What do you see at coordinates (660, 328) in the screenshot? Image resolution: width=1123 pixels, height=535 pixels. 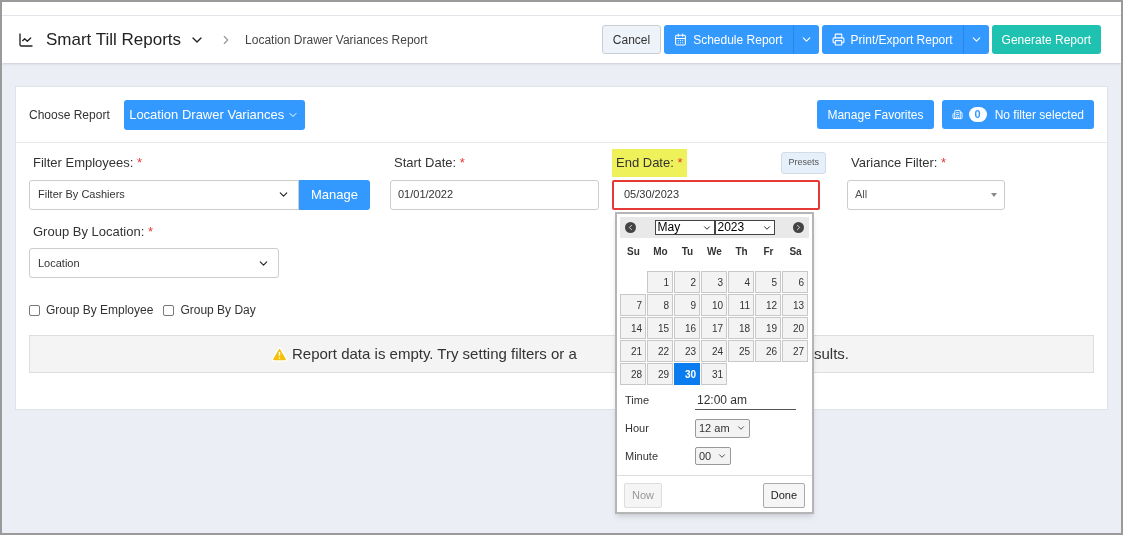 I see `day-cell: 15` at bounding box center [660, 328].